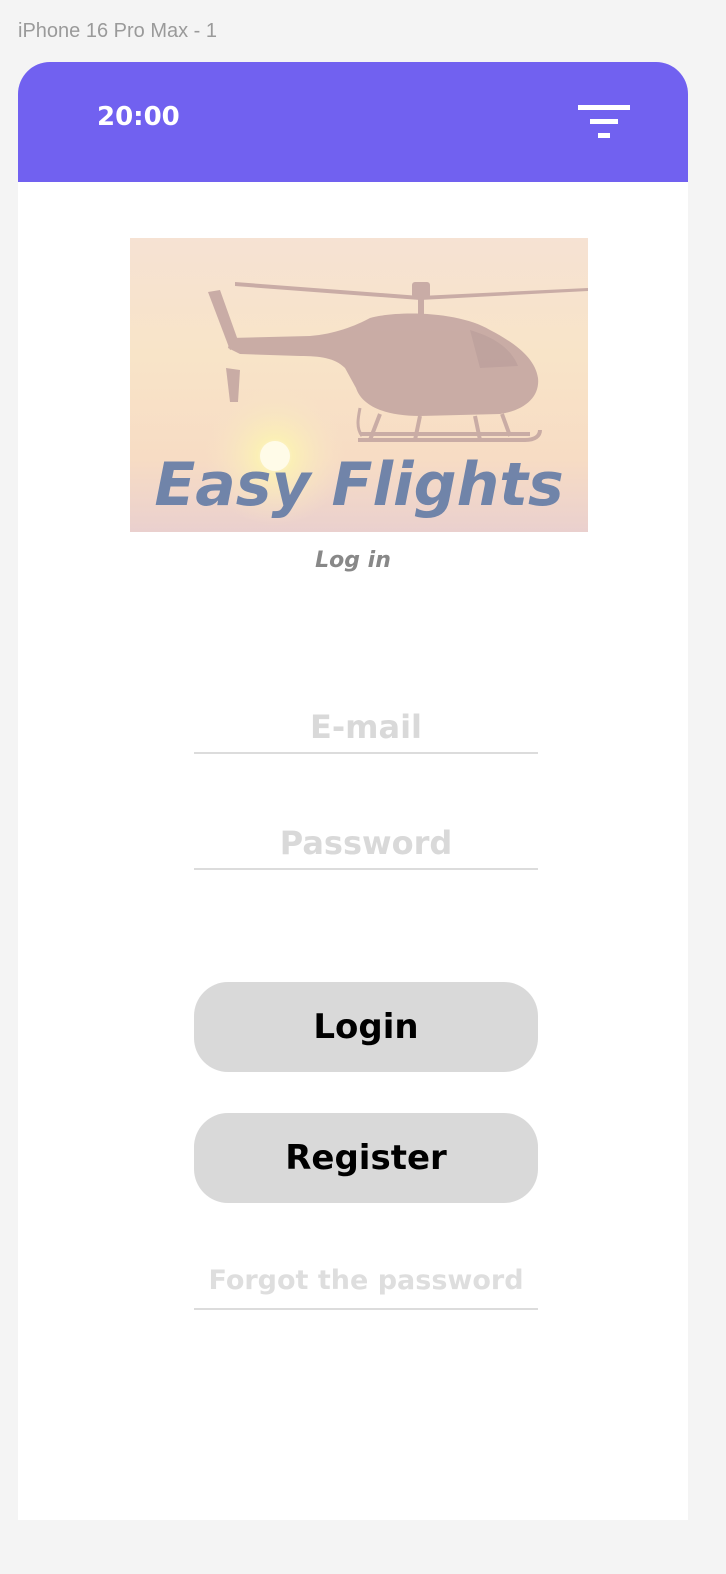 This screenshot has width=726, height=1574. Describe the element at coordinates (606, 122) in the screenshot. I see `filter-menu-icon` at that location.